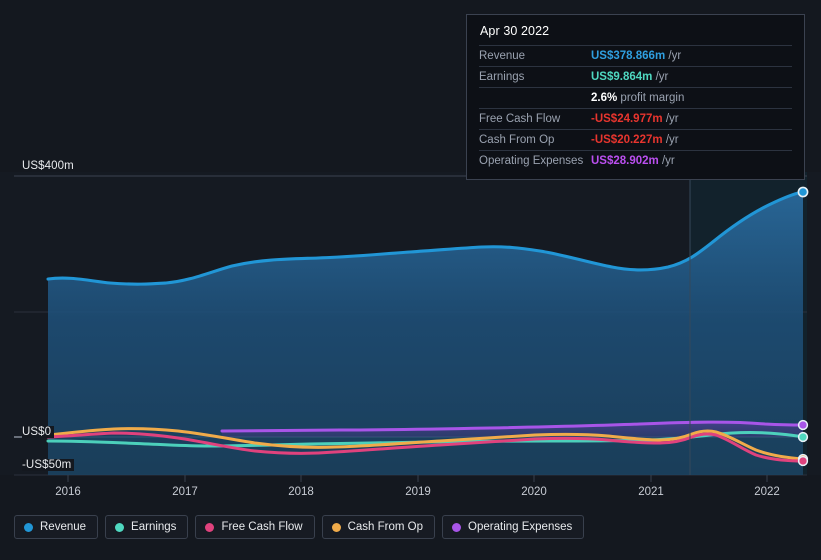 This screenshot has width=821, height=560. I want to click on revenue-endpoint-dot, so click(803, 192).